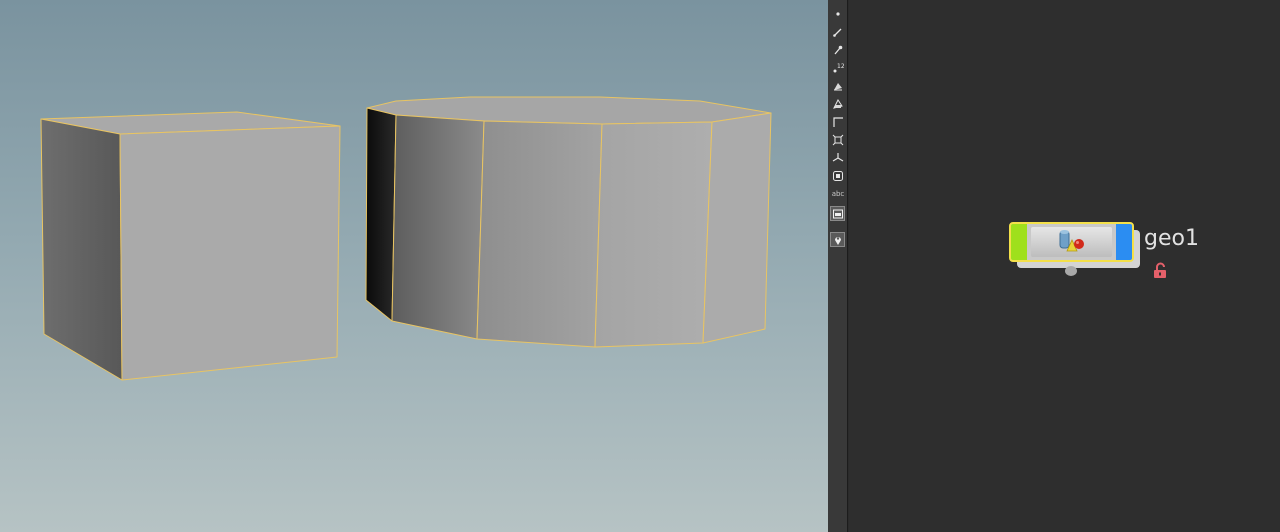  Describe the element at coordinates (837, 213) in the screenshot. I see `display-options-icon` at that location.